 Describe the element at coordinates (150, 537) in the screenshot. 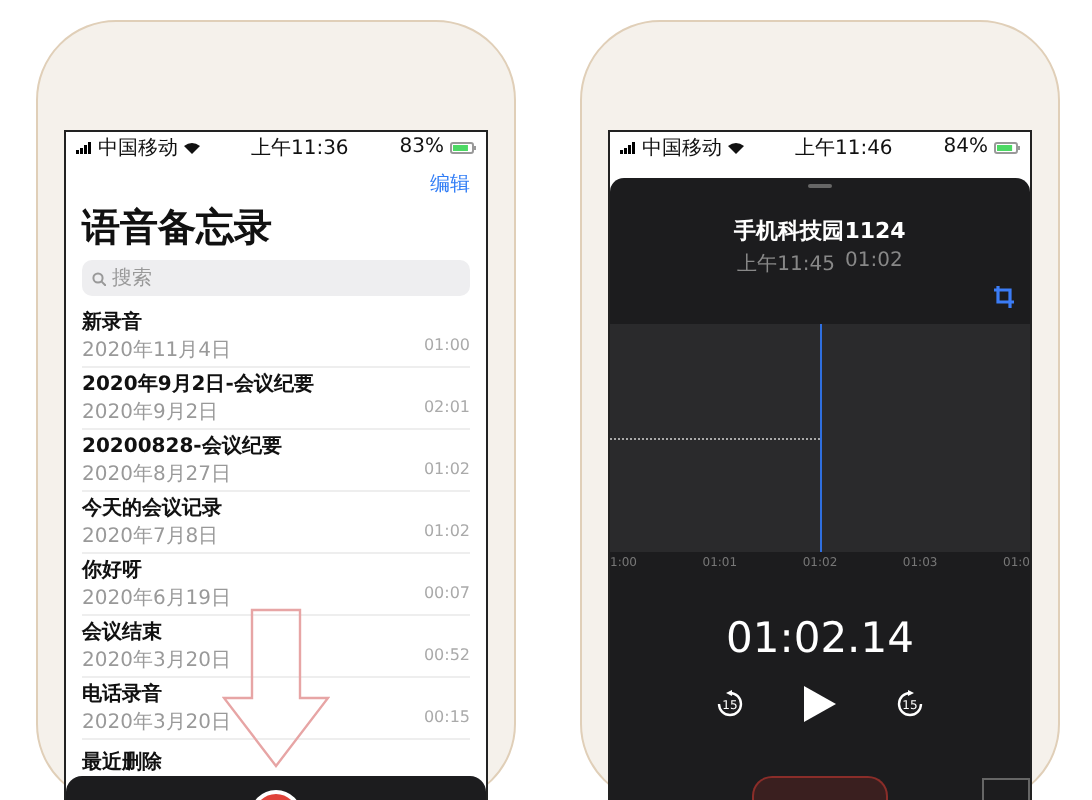

I see `recording-date: 2020年7月8日` at that location.